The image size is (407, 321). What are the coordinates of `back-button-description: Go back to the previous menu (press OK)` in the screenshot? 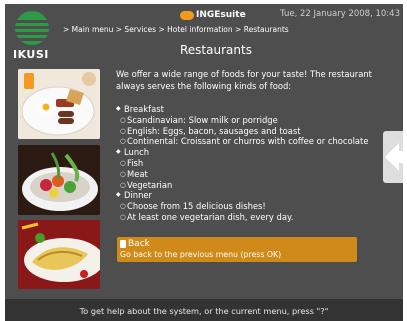 It's located at (201, 254).